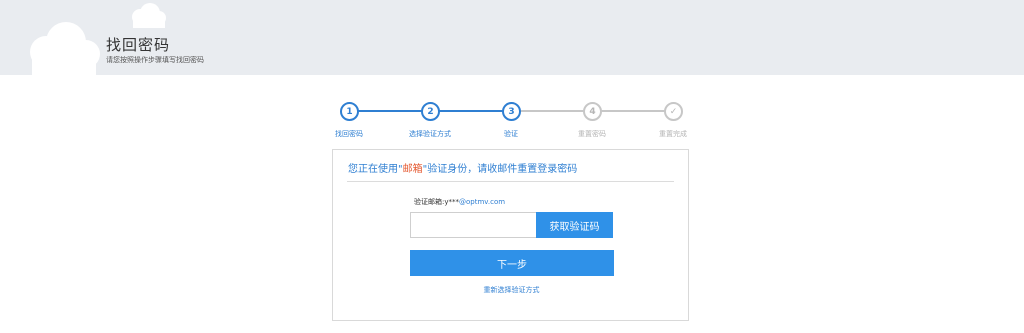  I want to click on step-2-circle: 2, so click(430, 111).